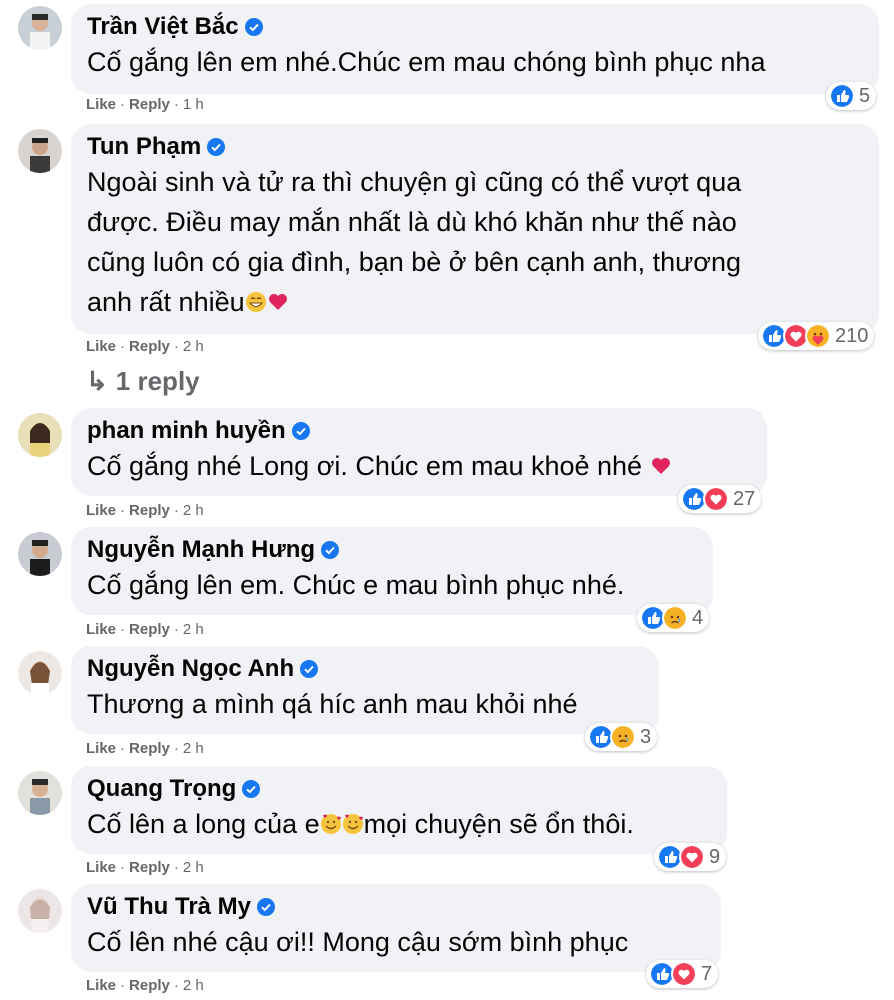 Image resolution: width=894 pixels, height=1000 pixels. Describe the element at coordinates (190, 669) in the screenshot. I see `author-name: Nguyễn Ngọc Anh` at that location.